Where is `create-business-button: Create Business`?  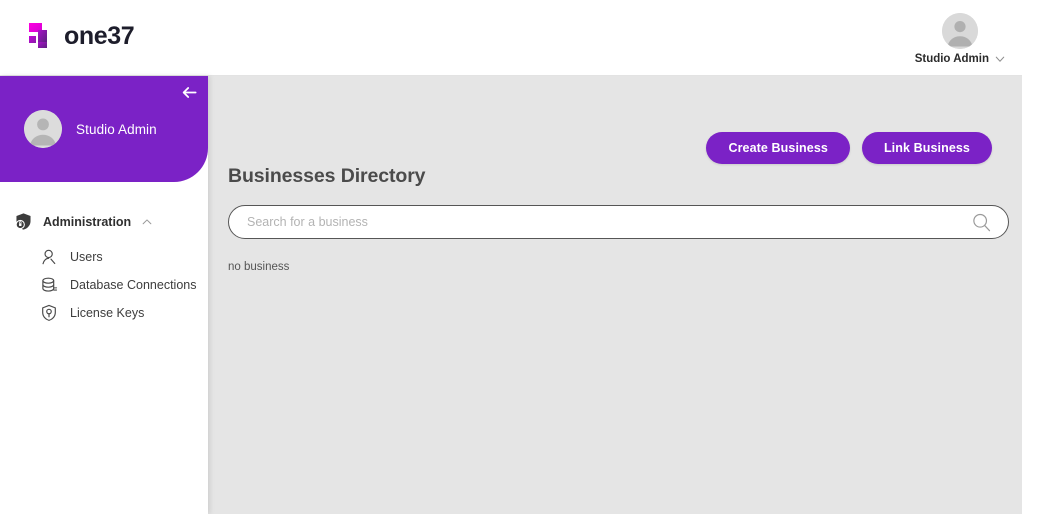 create-business-button: Create Business is located at coordinates (778, 148).